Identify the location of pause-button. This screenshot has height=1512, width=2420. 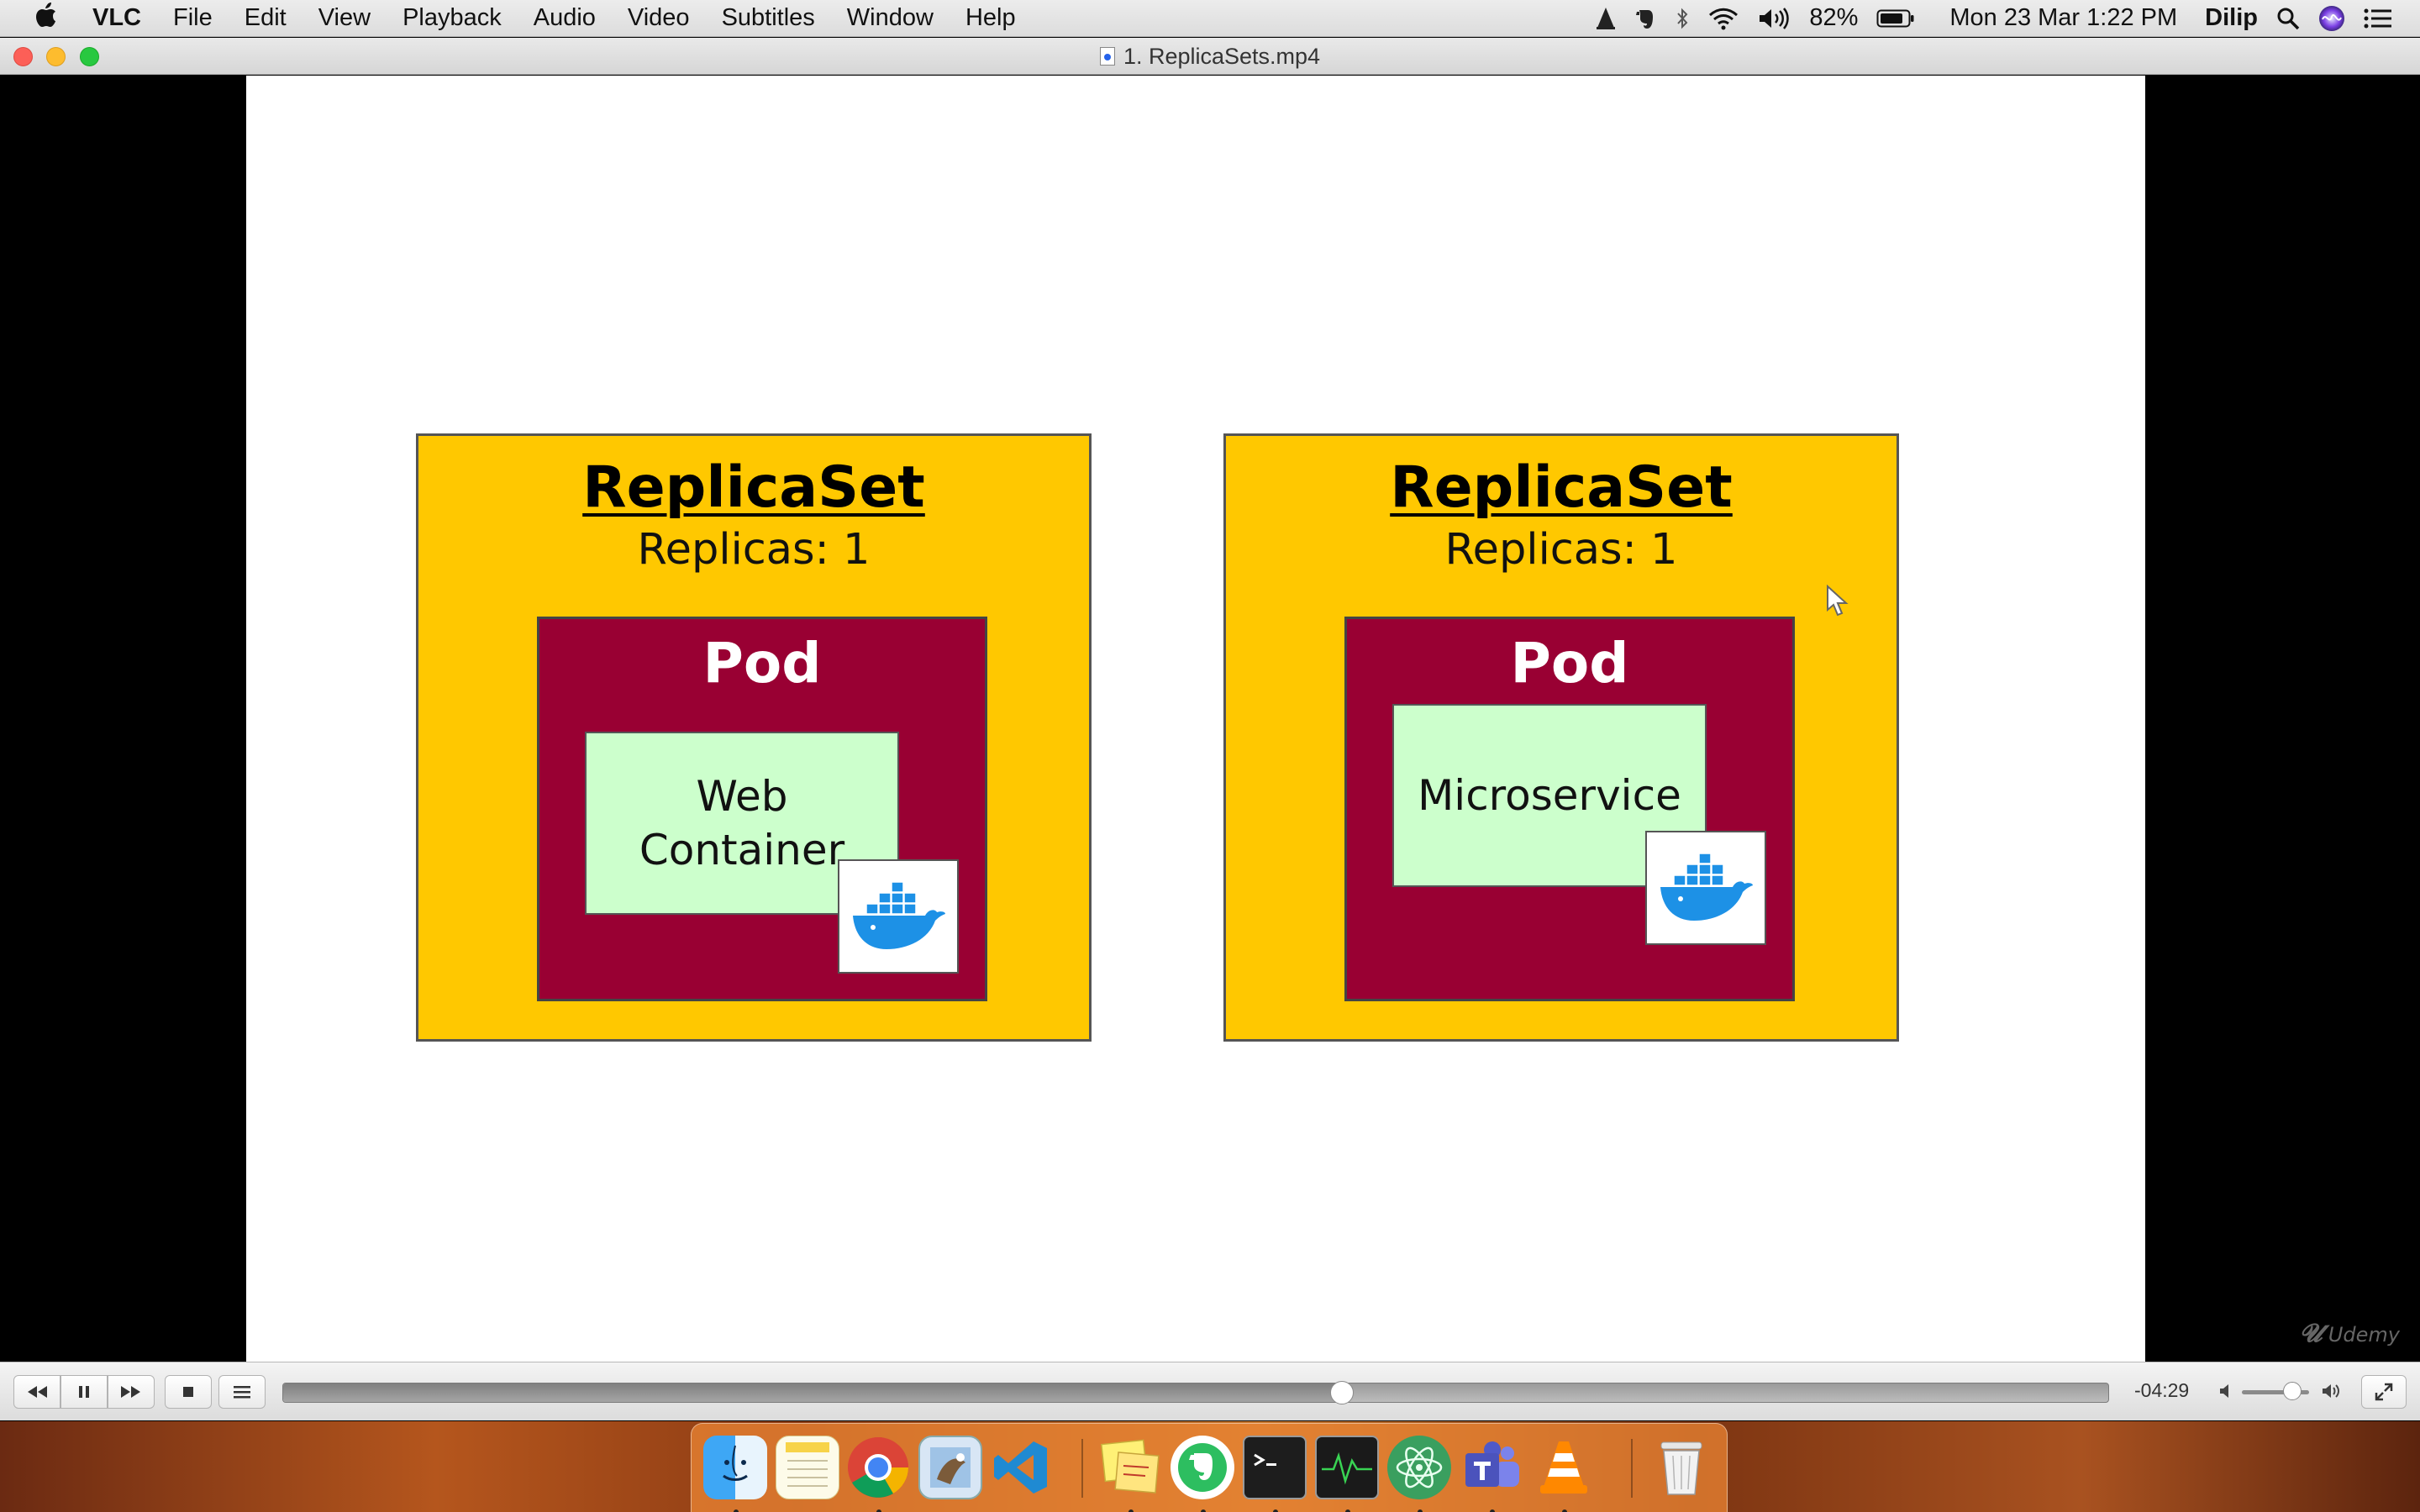
(84, 1392).